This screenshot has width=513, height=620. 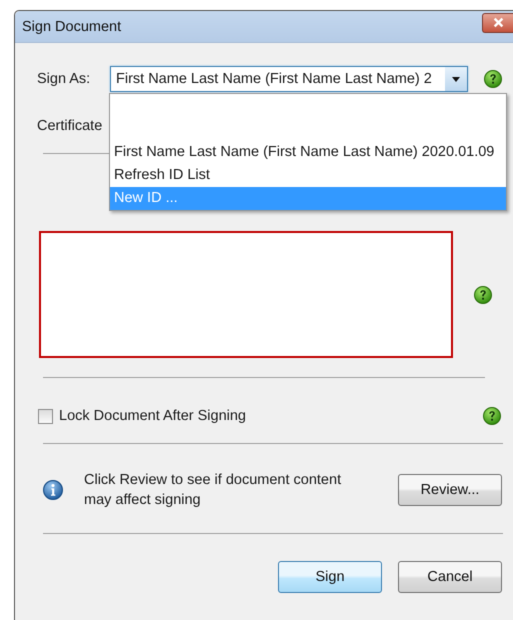 What do you see at coordinates (289, 79) in the screenshot?
I see `sign-as-dropdown: First Name Last Name (First Name Last Name) 2` at bounding box center [289, 79].